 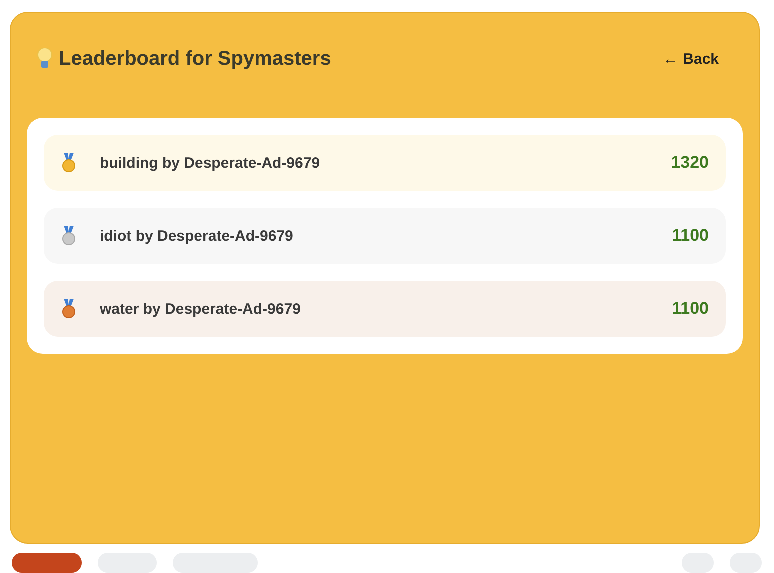 I want to click on page-title: Leaderboard for Spymasters, so click(x=195, y=59).